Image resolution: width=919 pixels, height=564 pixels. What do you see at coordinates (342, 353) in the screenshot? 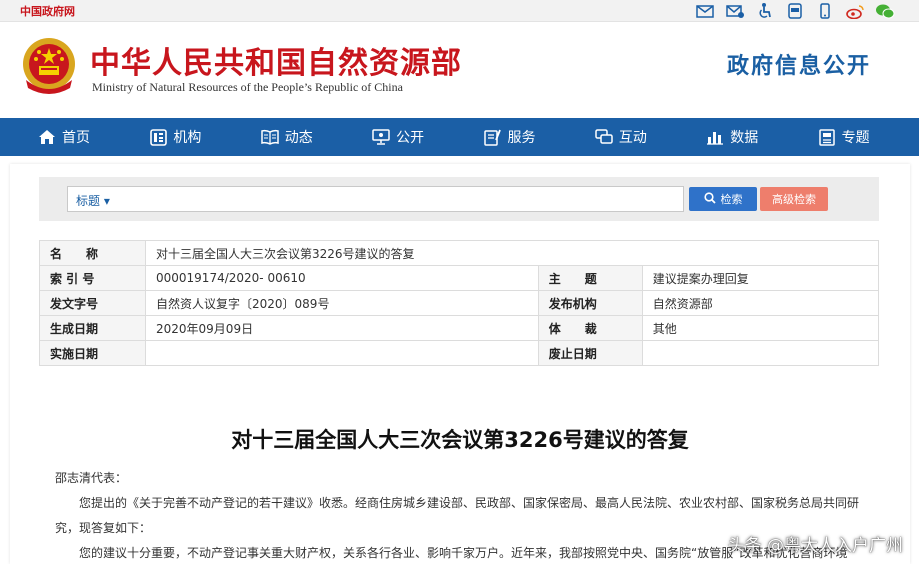
I see `effective-value` at bounding box center [342, 353].